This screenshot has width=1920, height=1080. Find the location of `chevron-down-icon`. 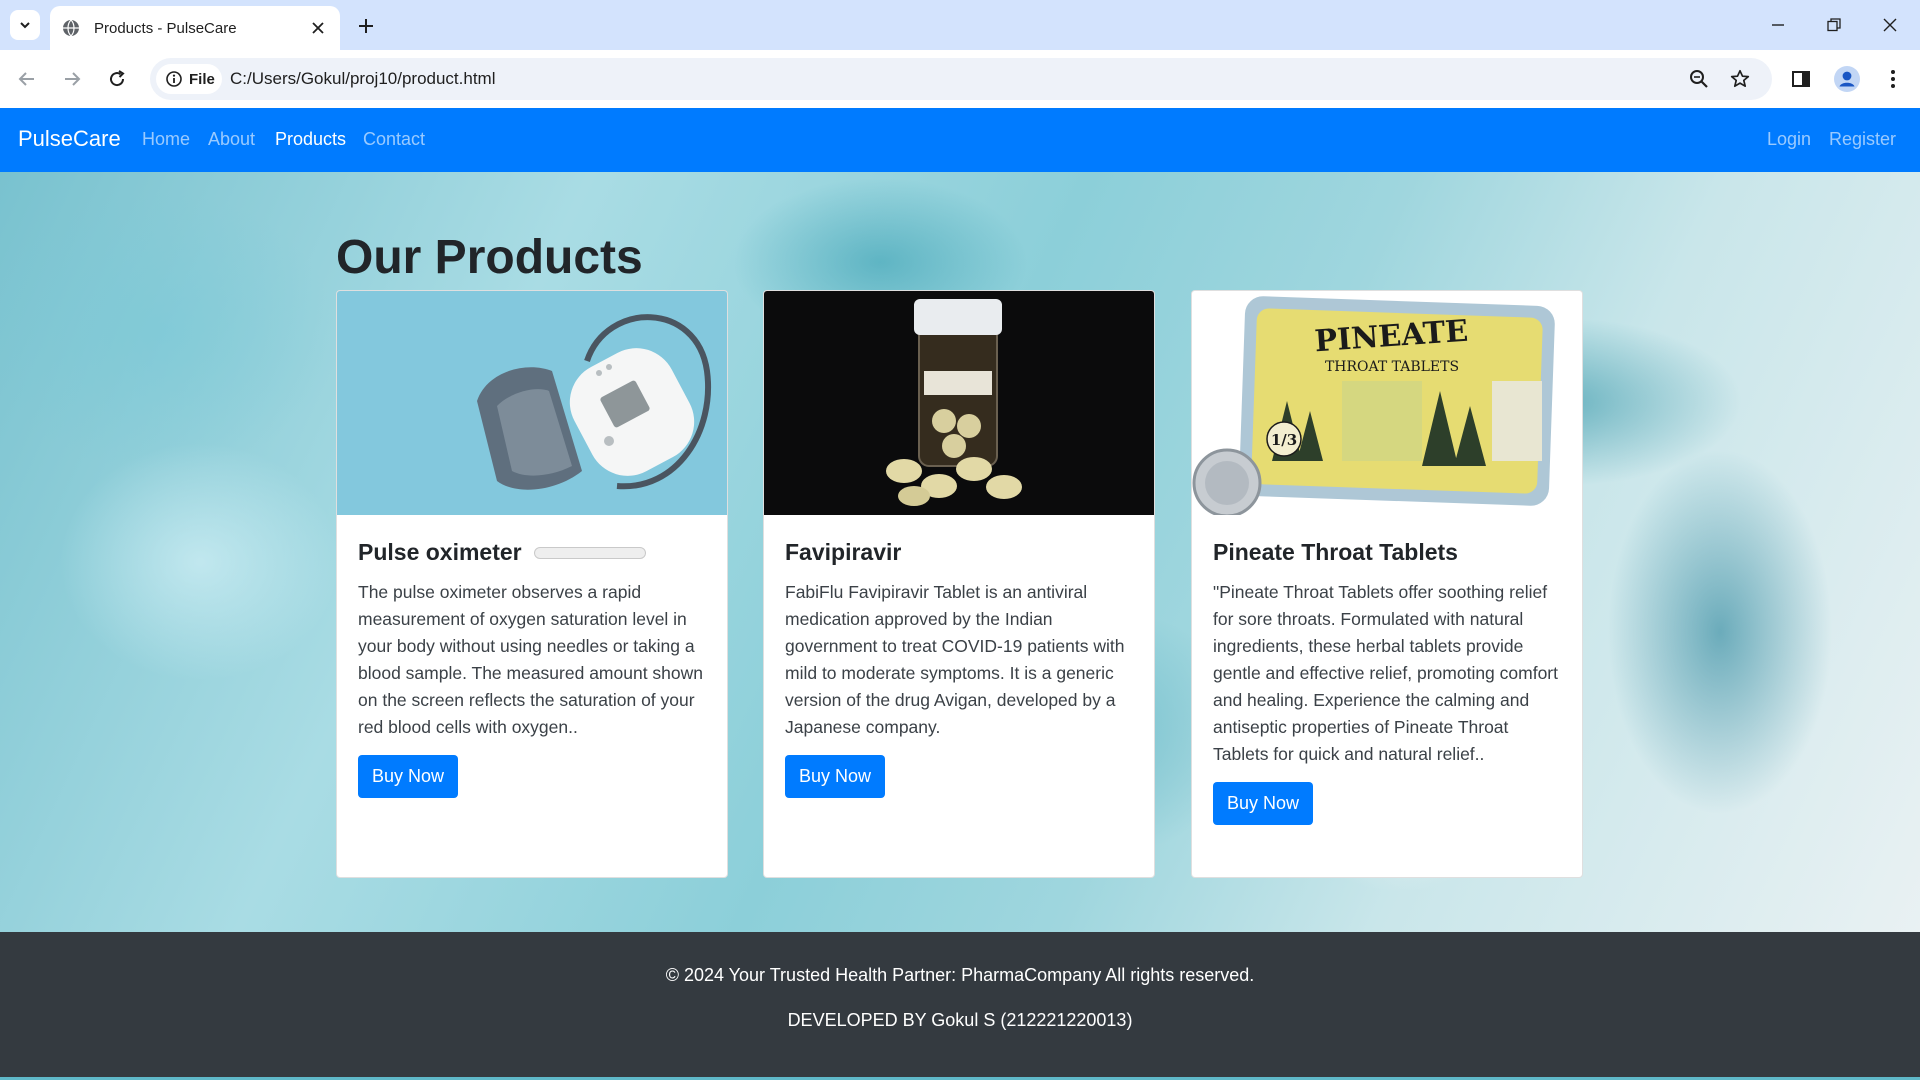

chevron-down-icon is located at coordinates (25, 25).